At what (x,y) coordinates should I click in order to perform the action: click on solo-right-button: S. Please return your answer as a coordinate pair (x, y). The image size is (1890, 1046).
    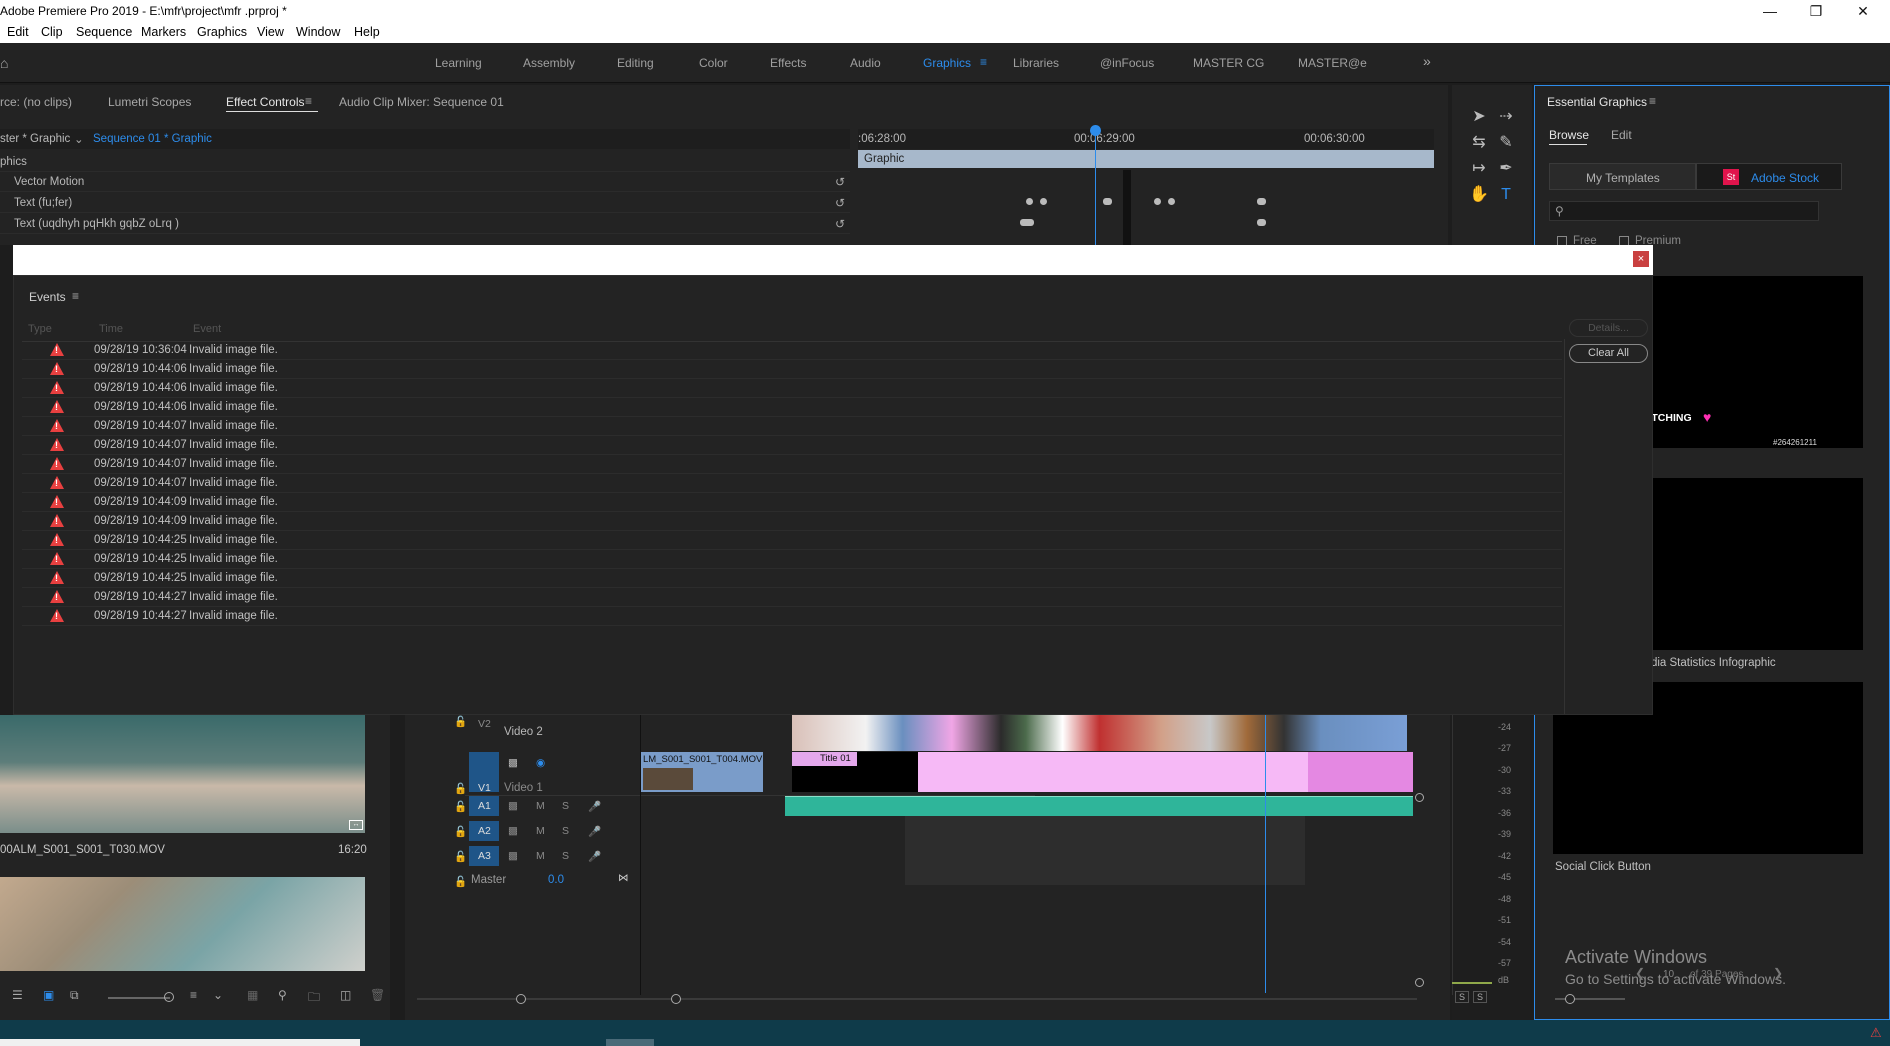
    Looking at the image, I should click on (1480, 997).